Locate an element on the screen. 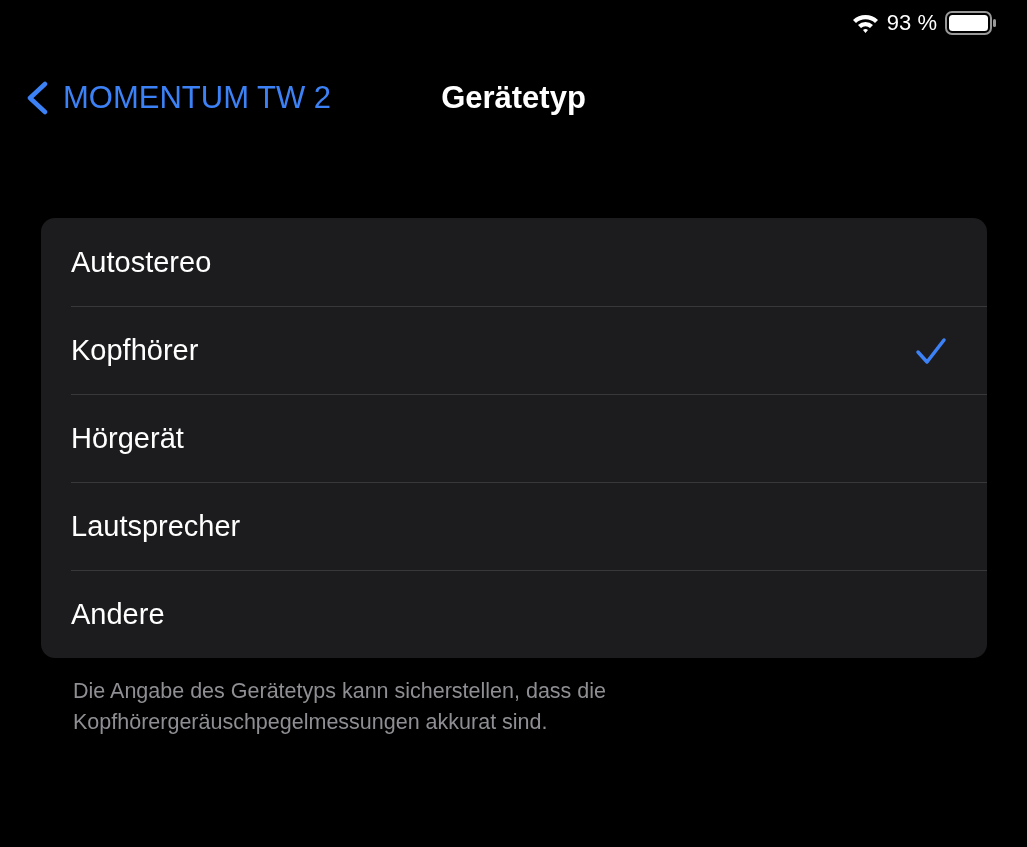  battery-percentage: 93 % is located at coordinates (911, 23).